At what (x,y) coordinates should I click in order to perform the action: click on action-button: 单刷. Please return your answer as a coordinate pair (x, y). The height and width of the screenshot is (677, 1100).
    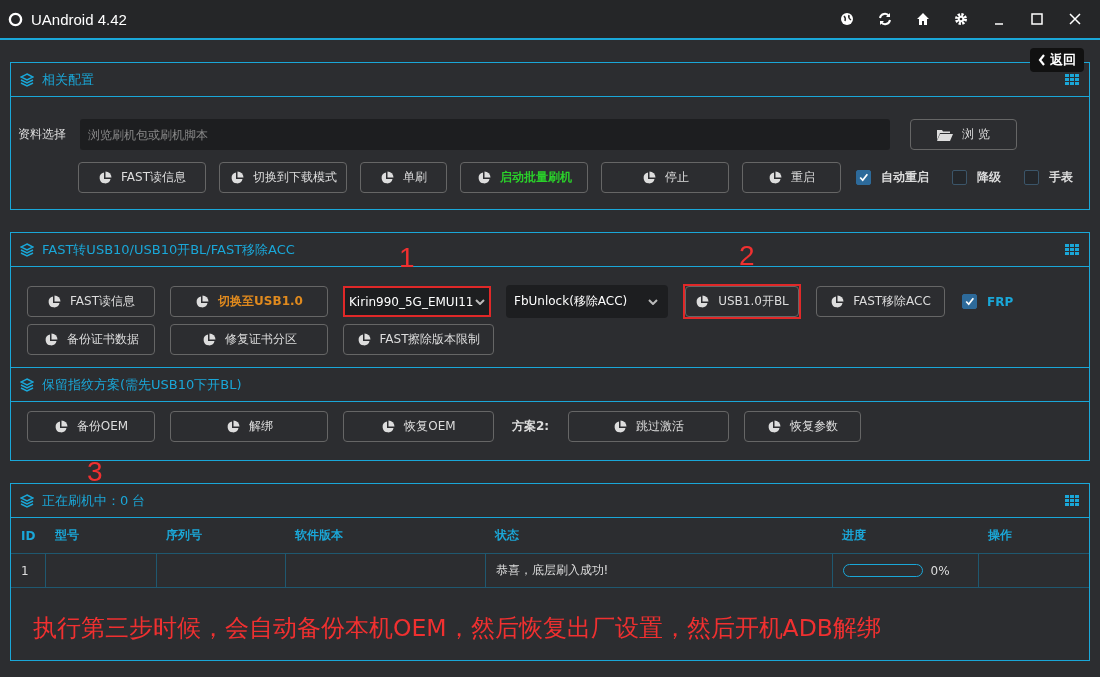
    Looking at the image, I should click on (403, 177).